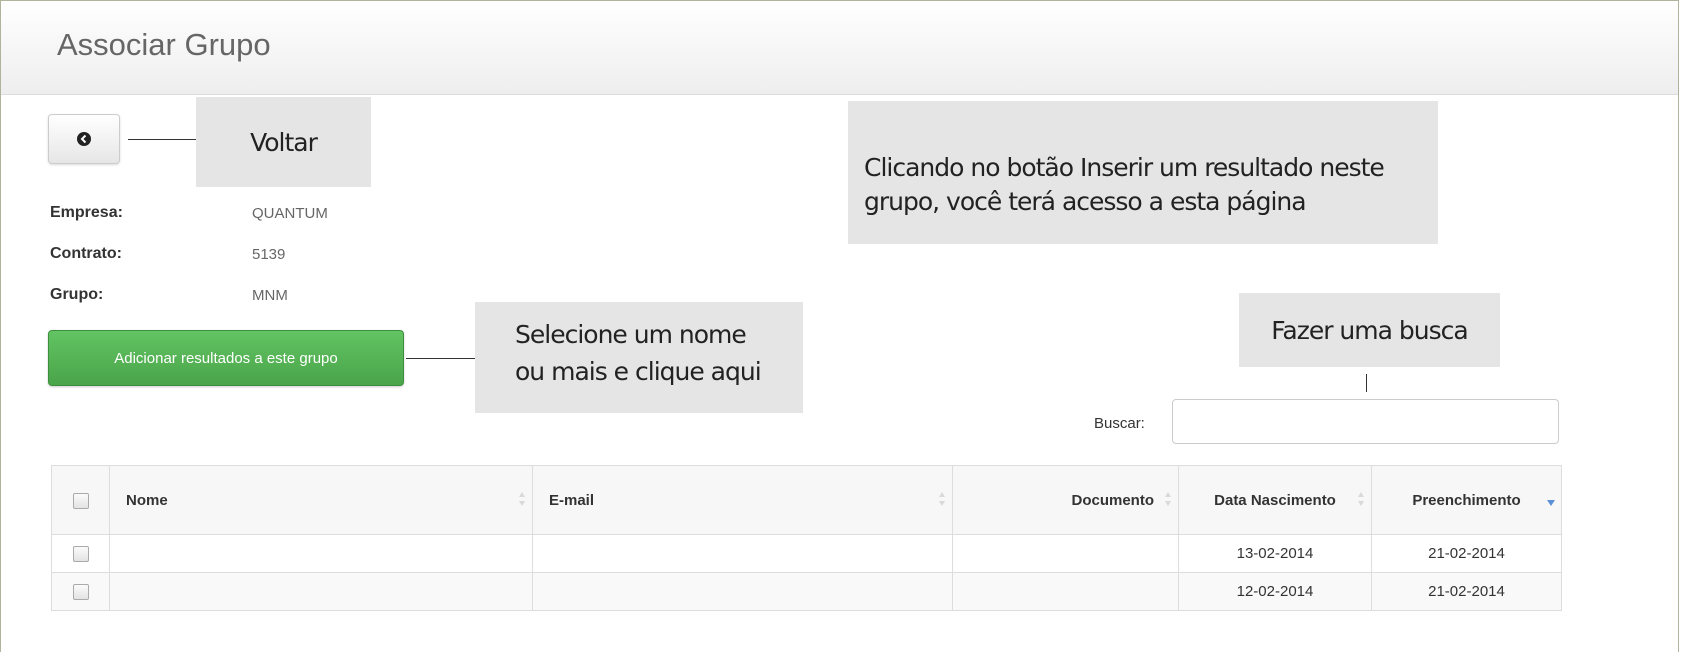  Describe the element at coordinates (631, 334) in the screenshot. I see `callout-select-line-1: Selecione um nome` at that location.